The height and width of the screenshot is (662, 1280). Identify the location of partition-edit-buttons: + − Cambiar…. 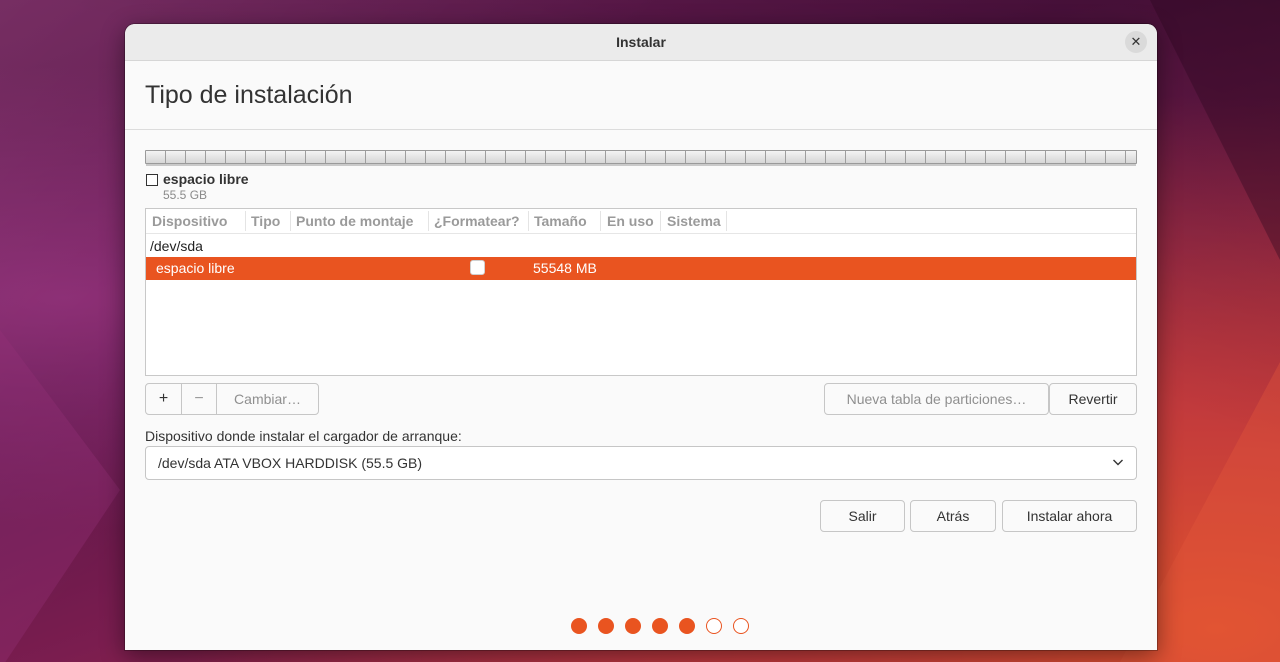
(232, 399).